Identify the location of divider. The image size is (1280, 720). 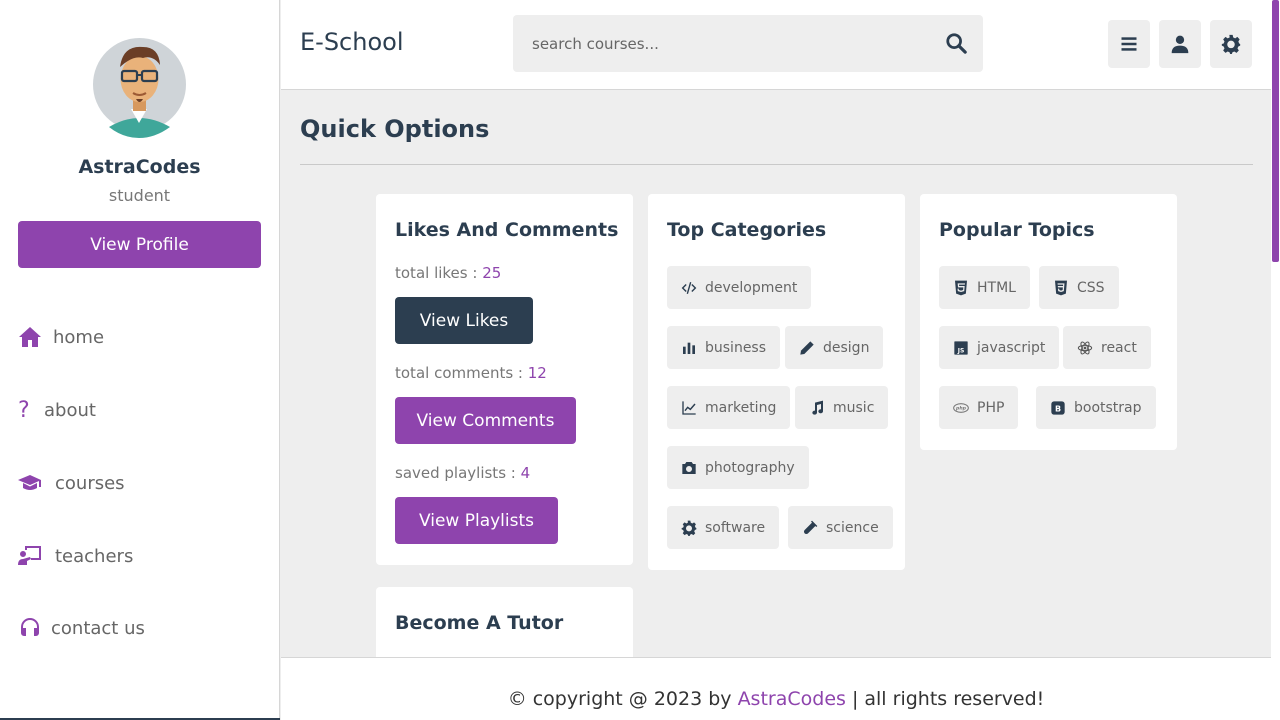
(776, 164).